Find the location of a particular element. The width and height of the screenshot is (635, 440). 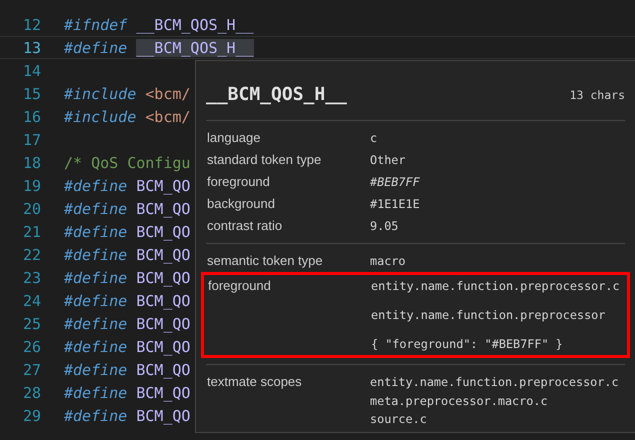

property-label: standard token type is located at coordinates (264, 160).